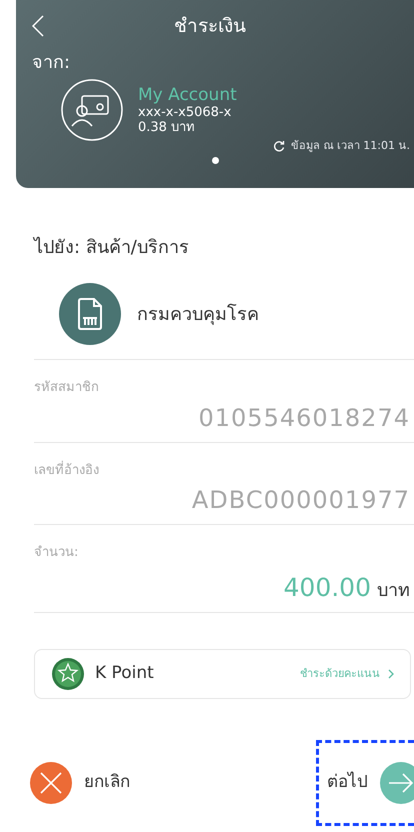  I want to click on close-icon, so click(51, 783).